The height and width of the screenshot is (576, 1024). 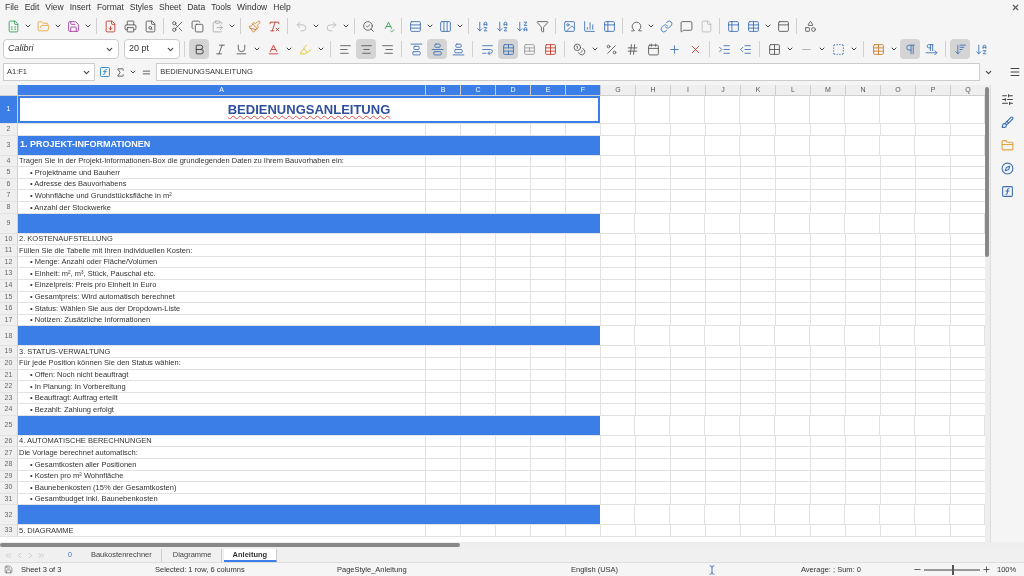 I want to click on styles-icon, so click(x=1007, y=122).